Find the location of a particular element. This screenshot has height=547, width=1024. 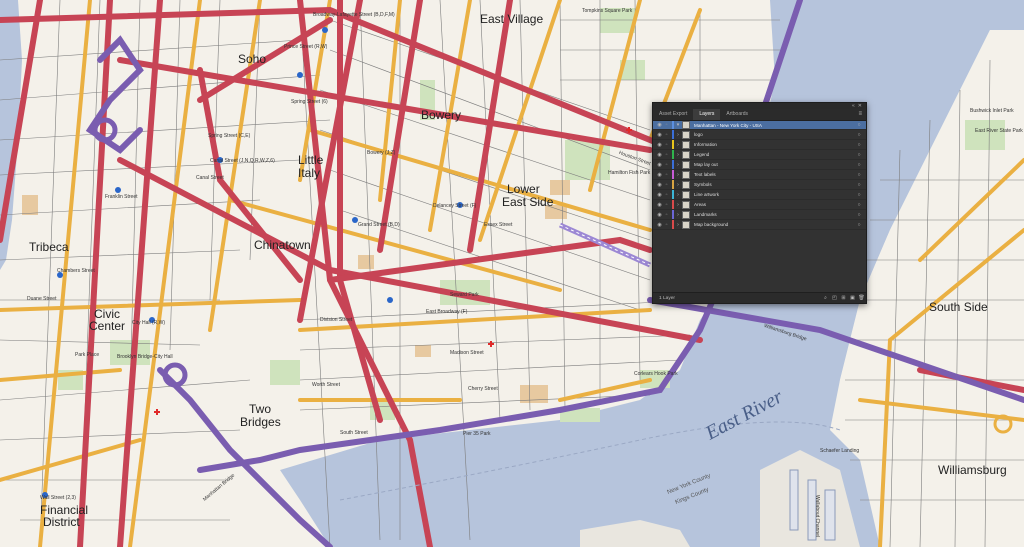

layer-row: ◉ ▫ › Landmarks ○ is located at coordinates (759, 215).